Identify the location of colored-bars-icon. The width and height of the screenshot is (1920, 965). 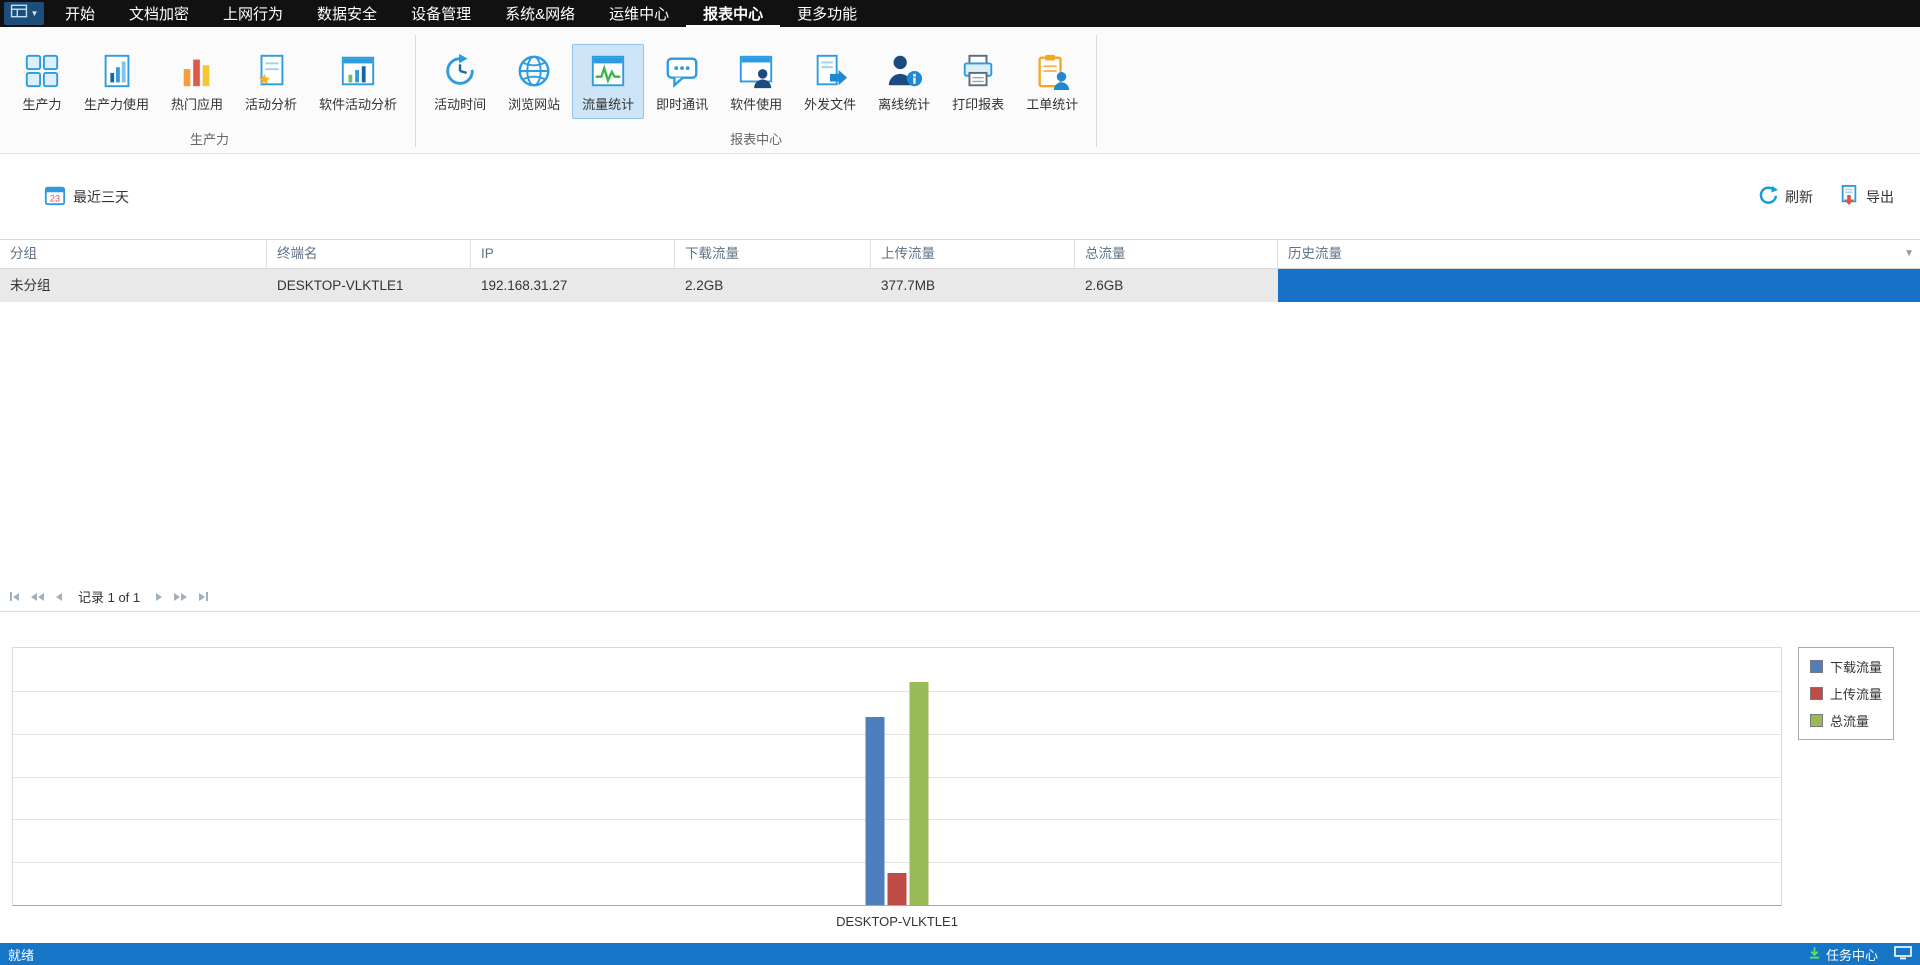
(197, 71).